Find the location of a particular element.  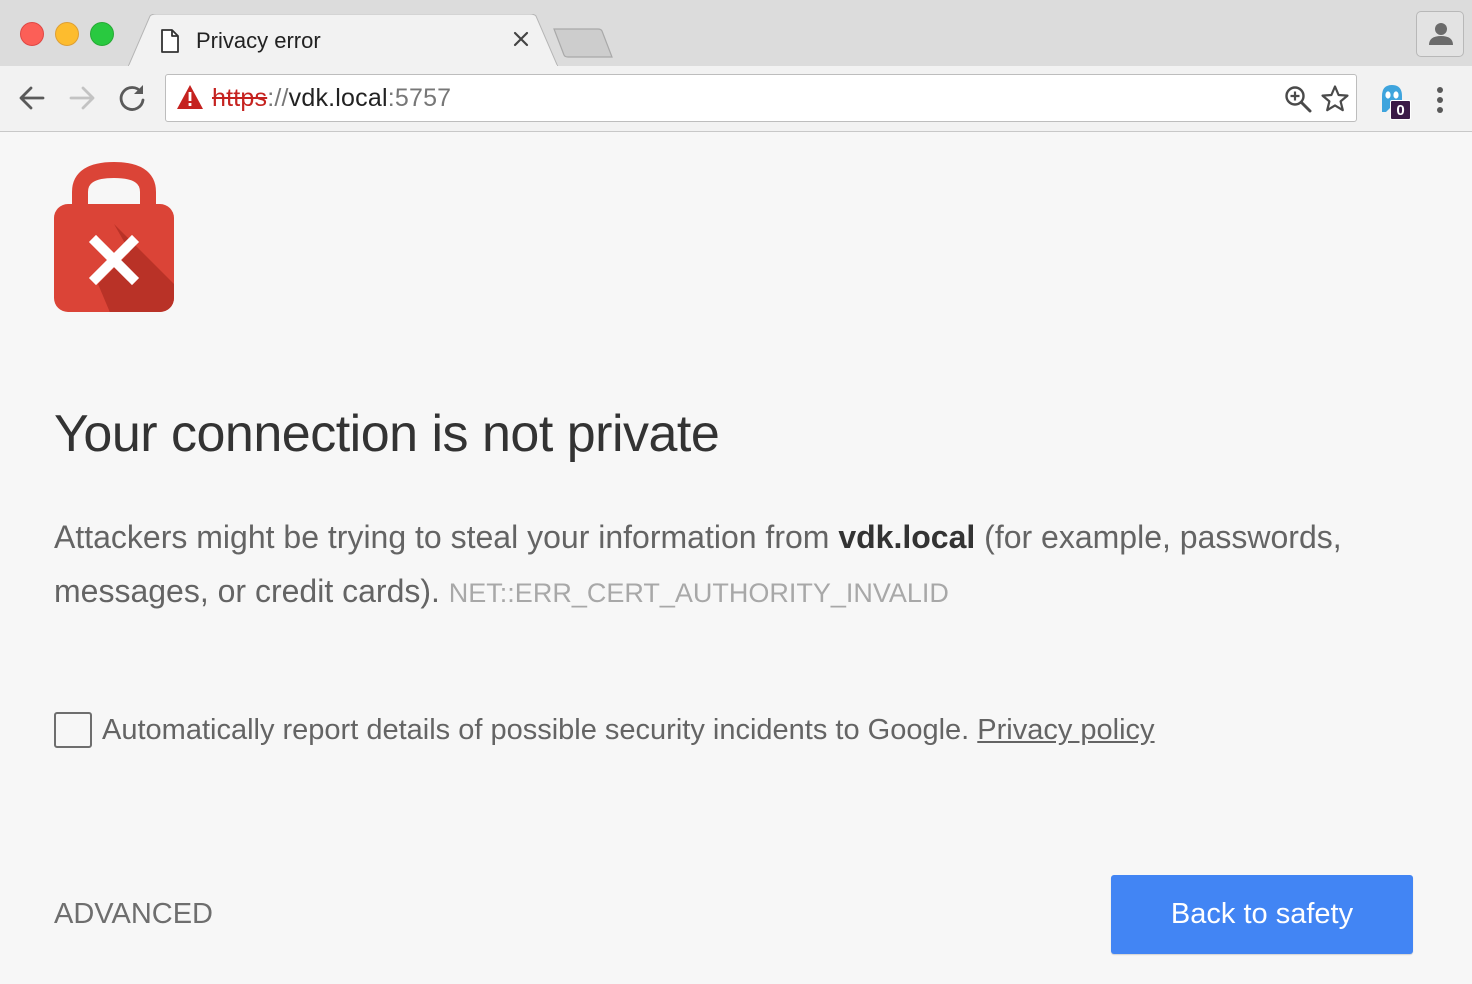

window-close-button is located at coordinates (32, 34).